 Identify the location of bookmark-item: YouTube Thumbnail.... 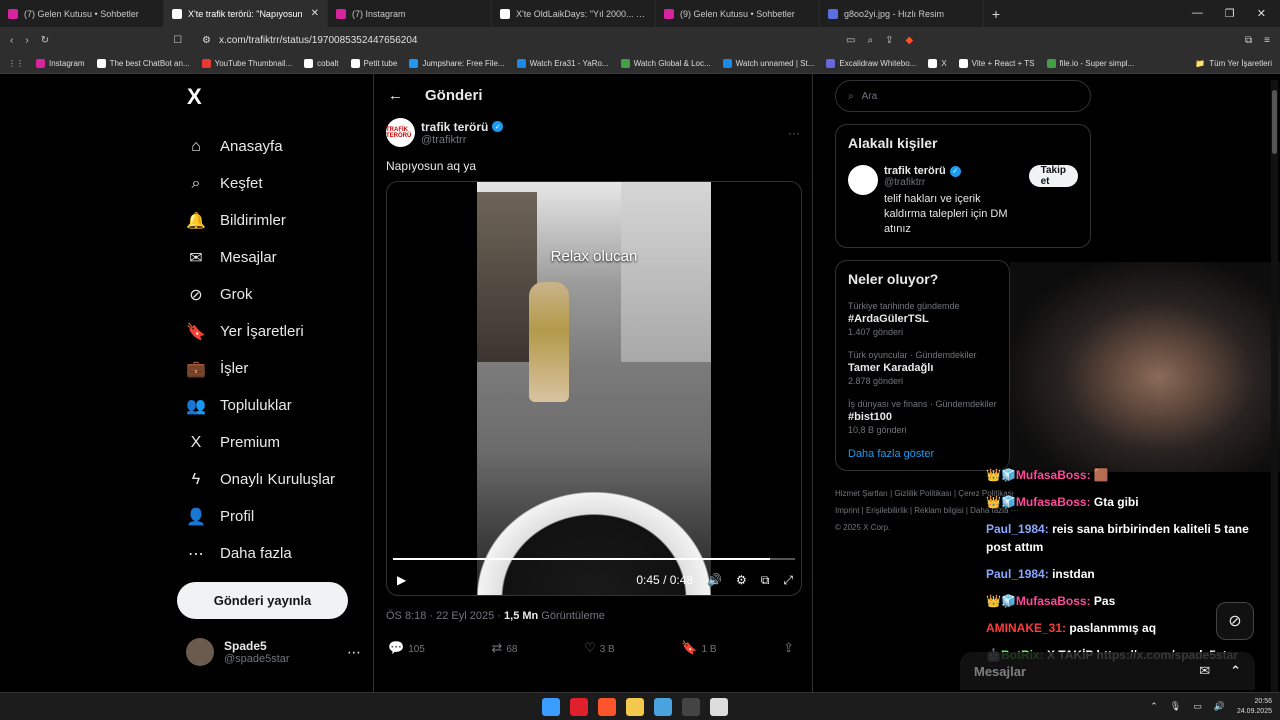
(246, 63).